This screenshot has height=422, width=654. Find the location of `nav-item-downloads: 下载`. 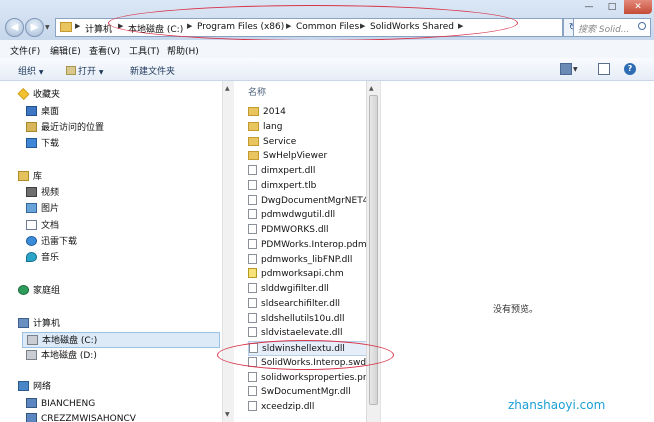

nav-item-downloads: 下载 is located at coordinates (42, 144).